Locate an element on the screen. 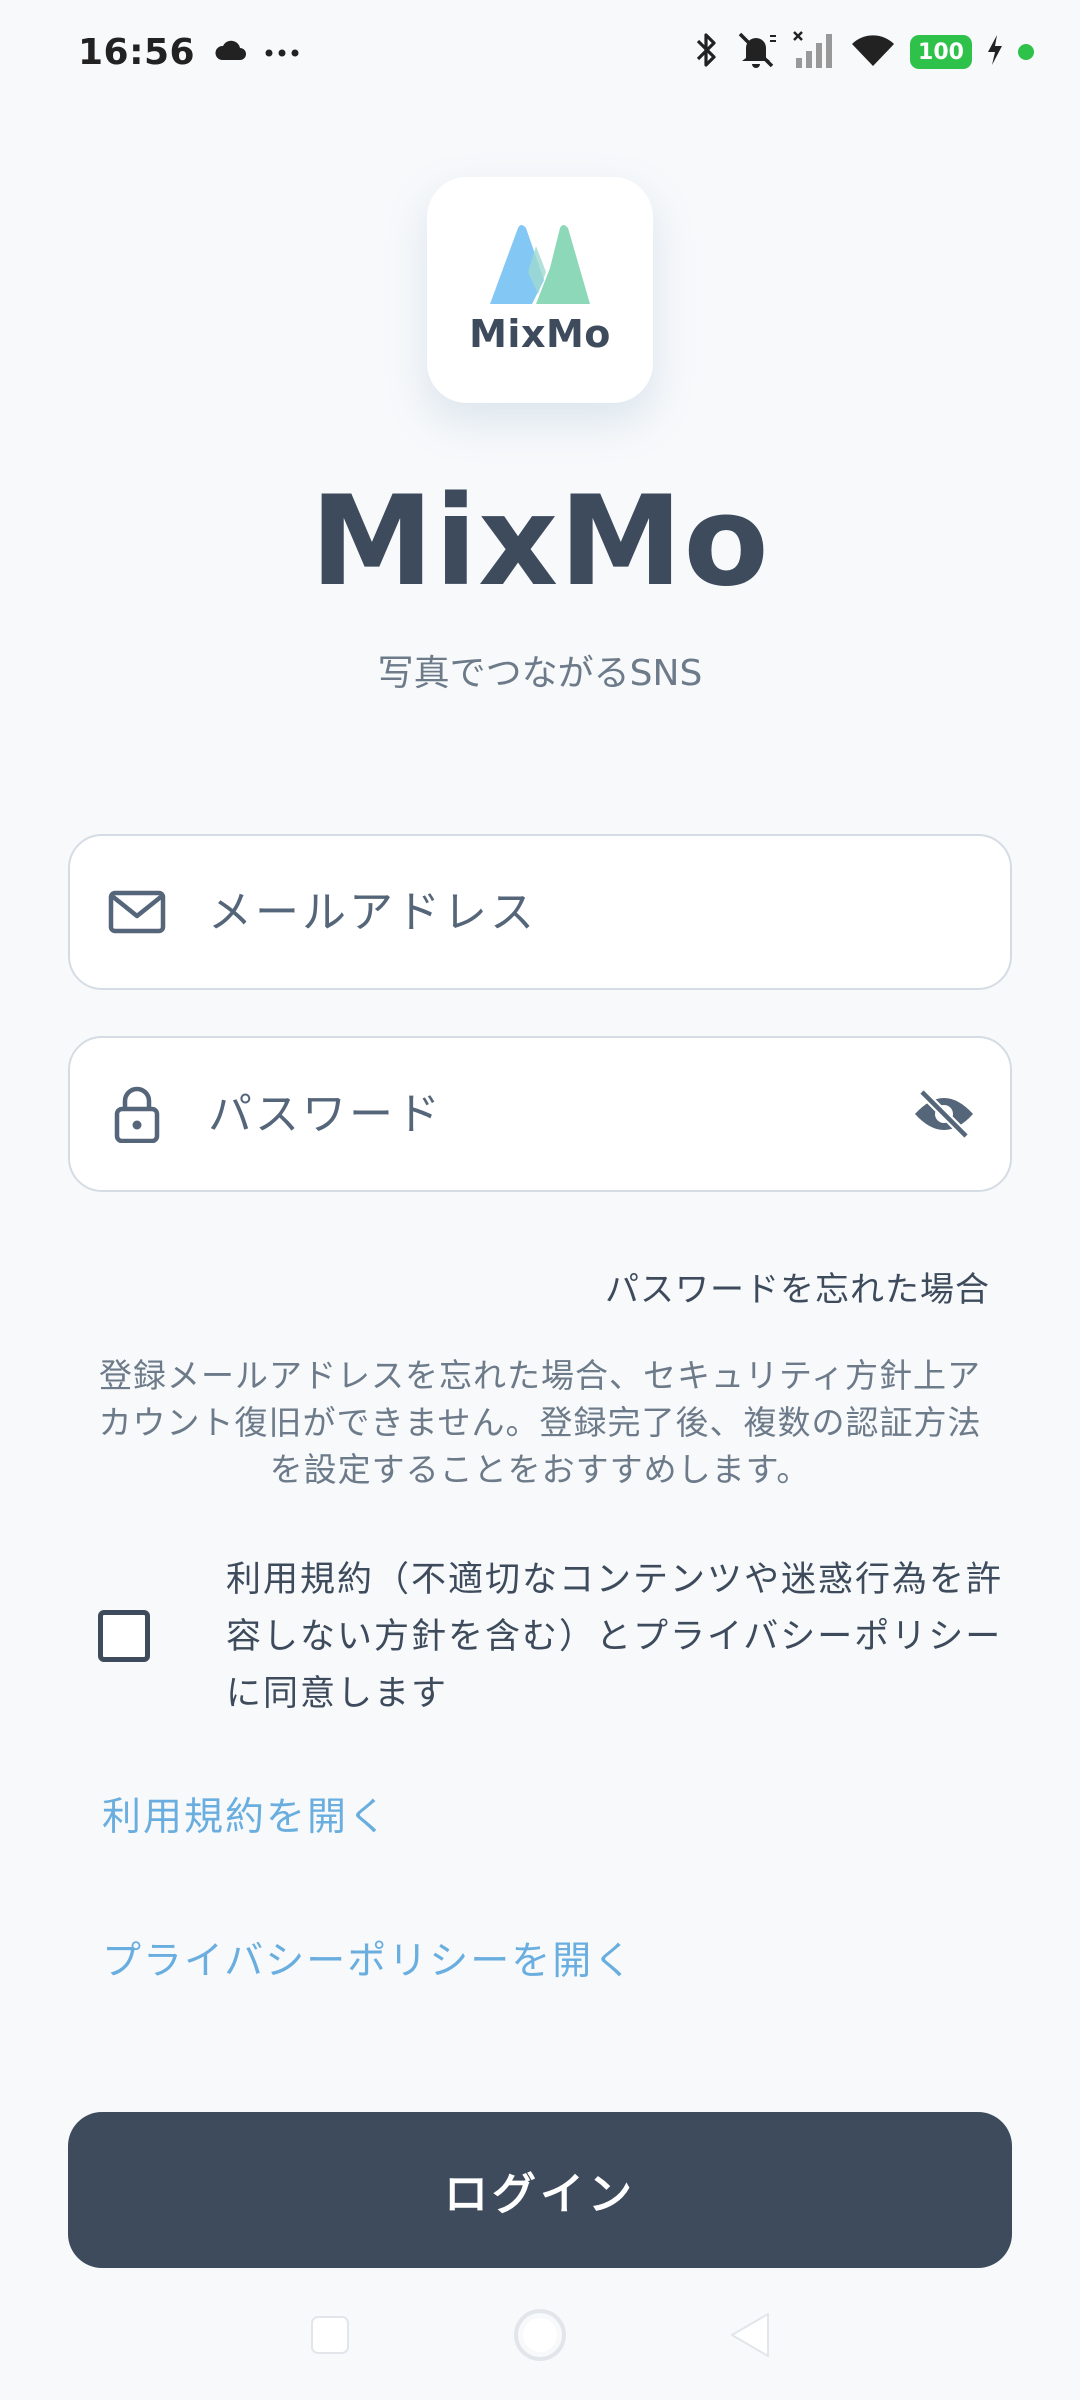 The height and width of the screenshot is (2400, 1080). app-title: MixMo is located at coordinates (540, 542).